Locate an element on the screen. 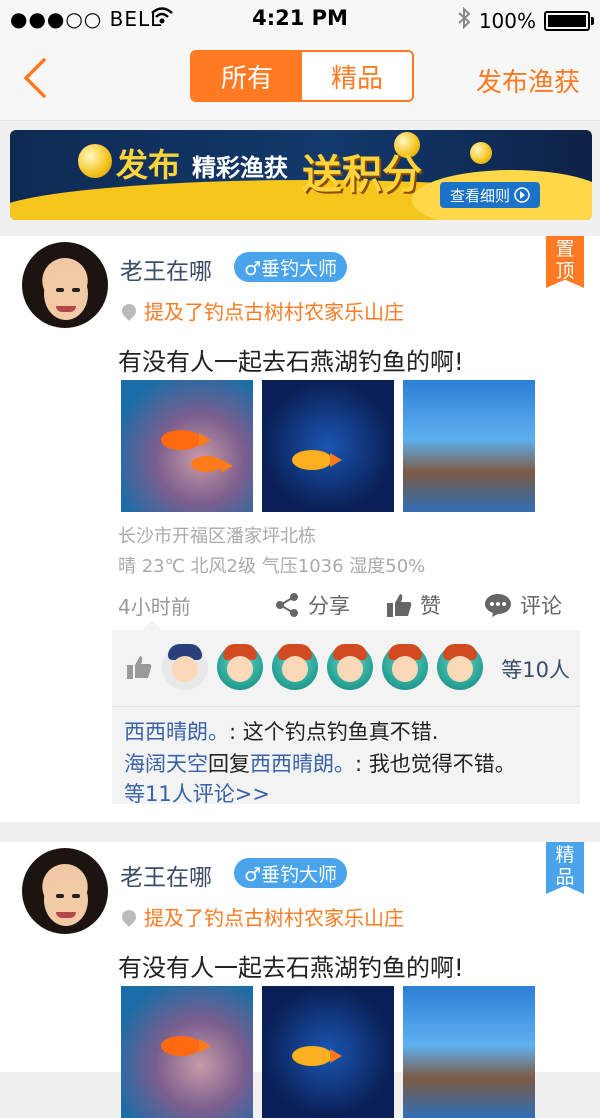  nav-bar: 所有 精品 发布渔获 is located at coordinates (300, 79).